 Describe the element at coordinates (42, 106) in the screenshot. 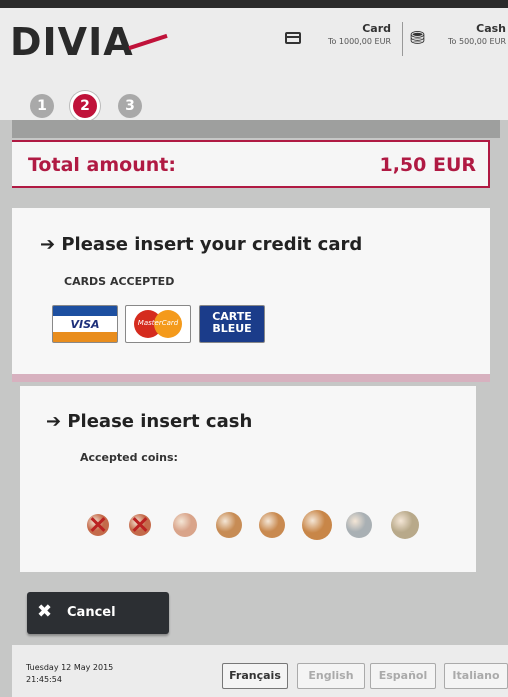

I see `step-1: 1` at that location.